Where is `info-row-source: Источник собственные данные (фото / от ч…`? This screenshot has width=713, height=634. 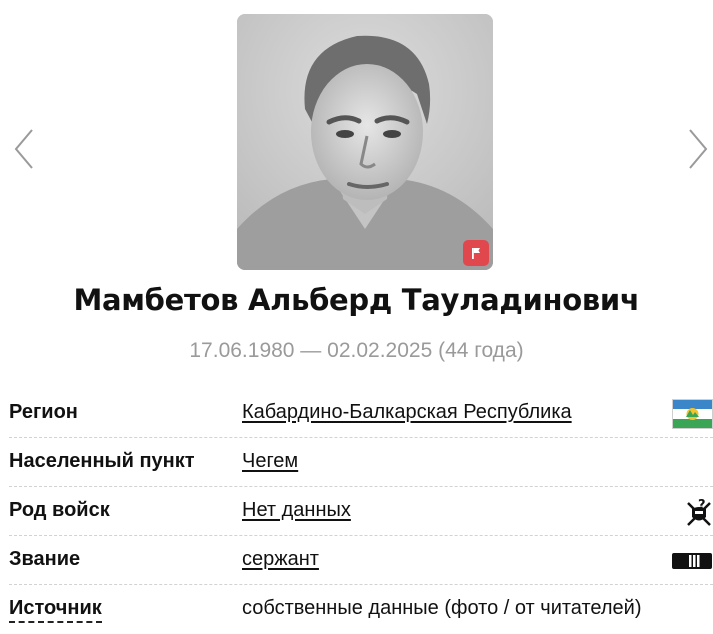 info-row-source: Источник собственные данные (фото / от ч… is located at coordinates (361, 609).